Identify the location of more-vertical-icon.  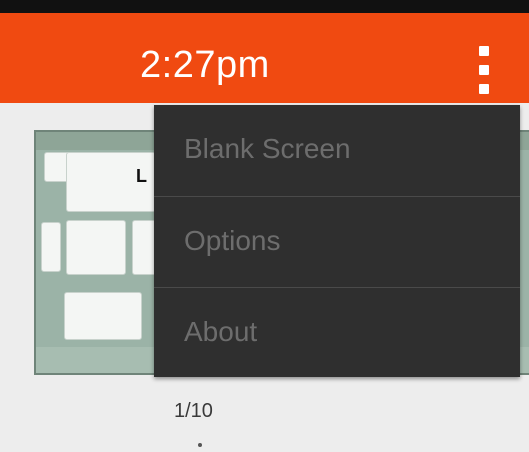
(484, 70).